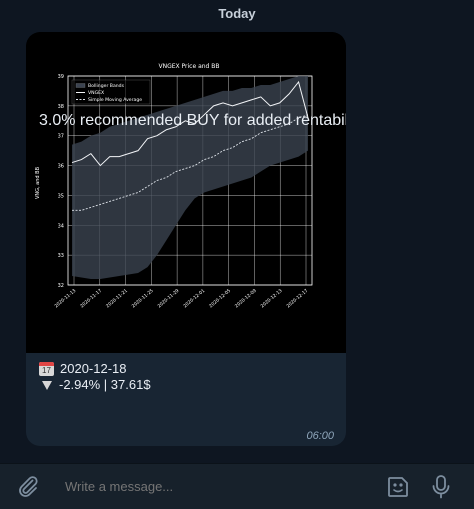 Image resolution: width=474 pixels, height=509 pixels. What do you see at coordinates (28, 488) in the screenshot?
I see `attach-icon` at bounding box center [28, 488].